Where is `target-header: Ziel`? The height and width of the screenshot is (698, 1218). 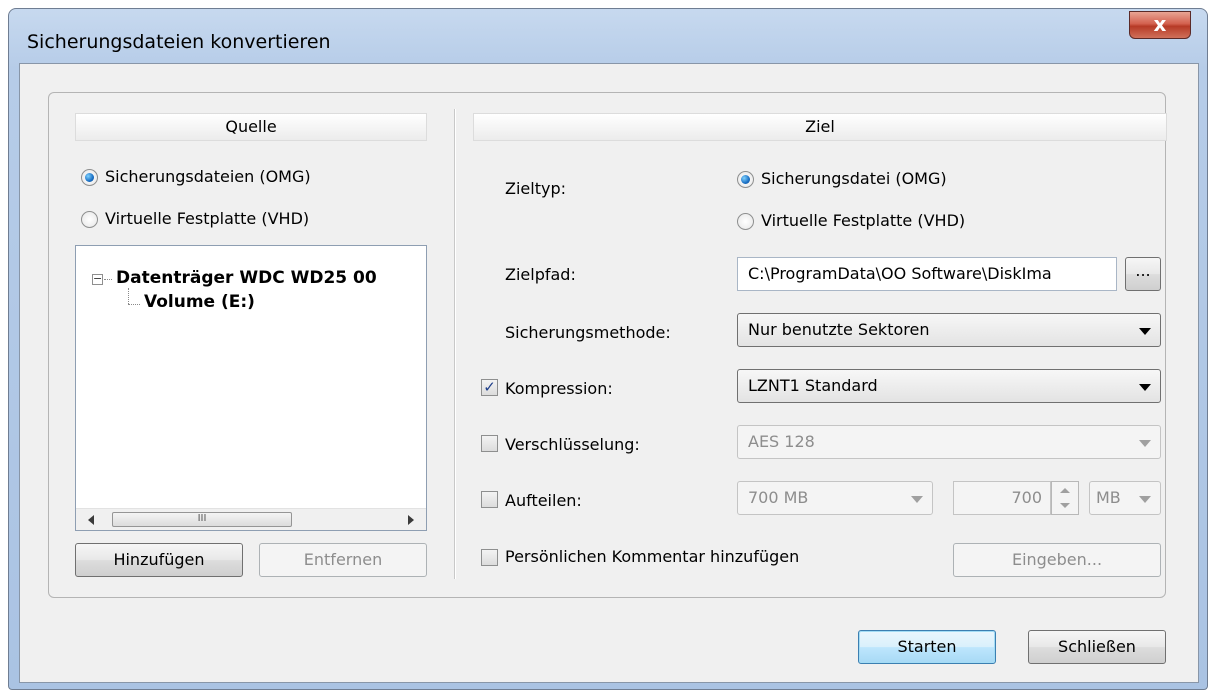 target-header: Ziel is located at coordinates (820, 127).